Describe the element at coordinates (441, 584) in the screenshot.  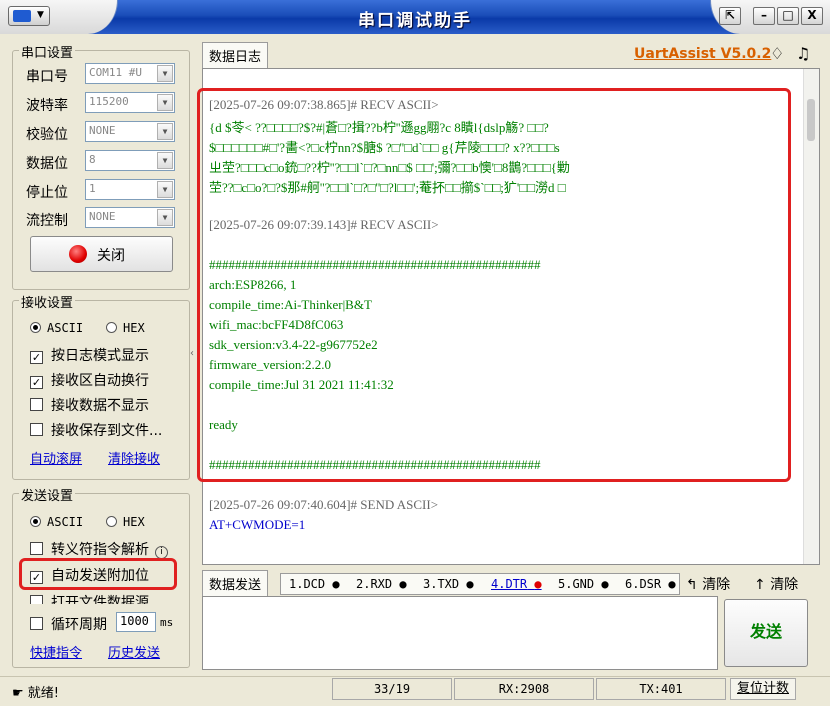
I see `pin-txd-label: 3.TXD` at that location.